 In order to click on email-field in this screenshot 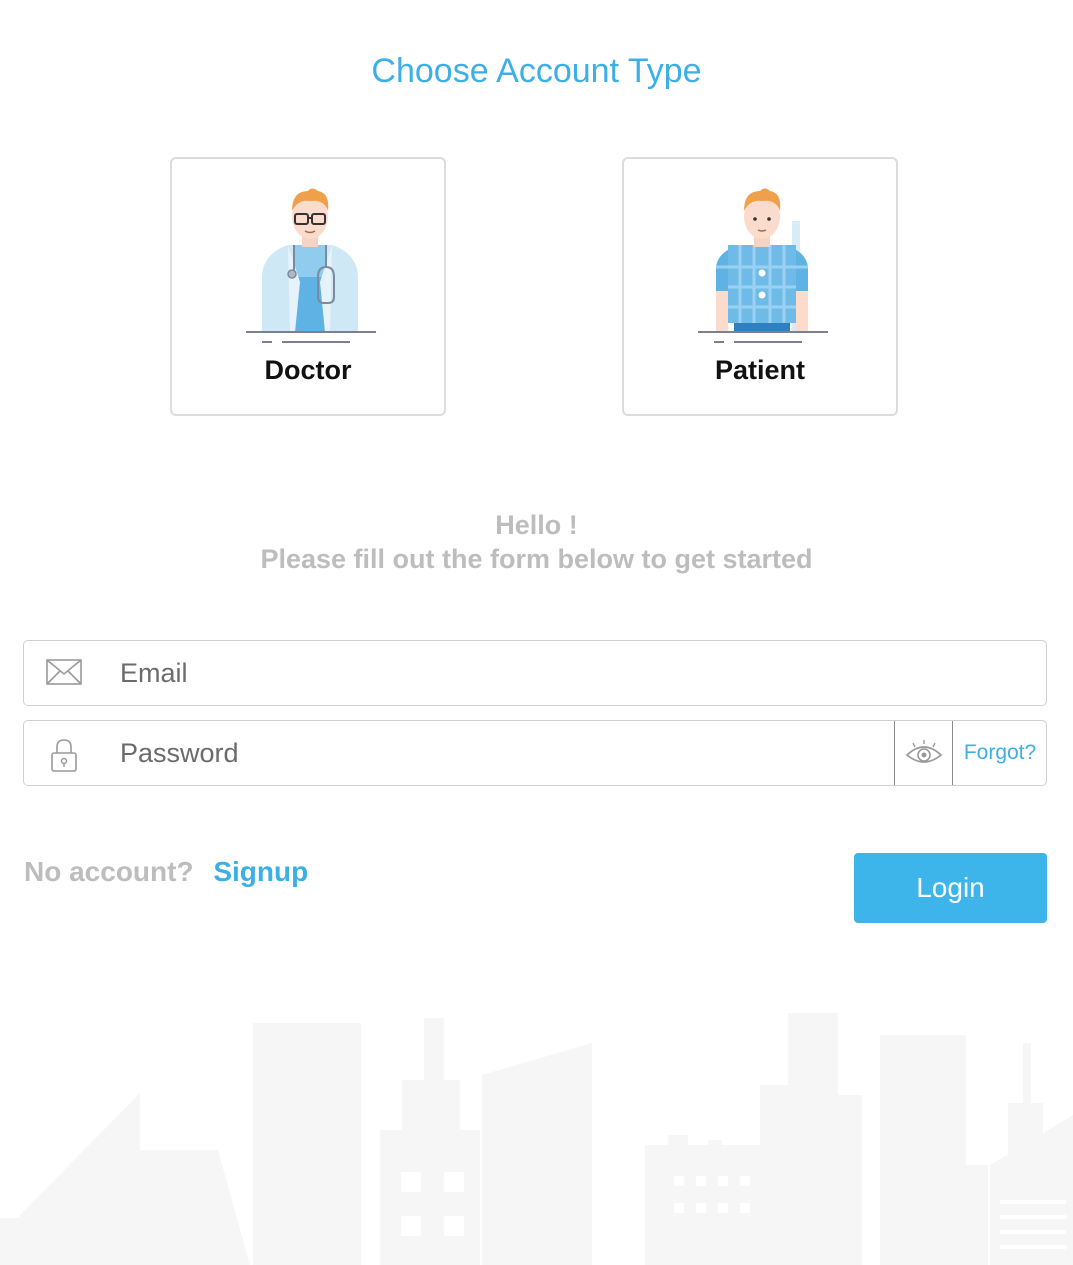, I will do `click(535, 673)`.